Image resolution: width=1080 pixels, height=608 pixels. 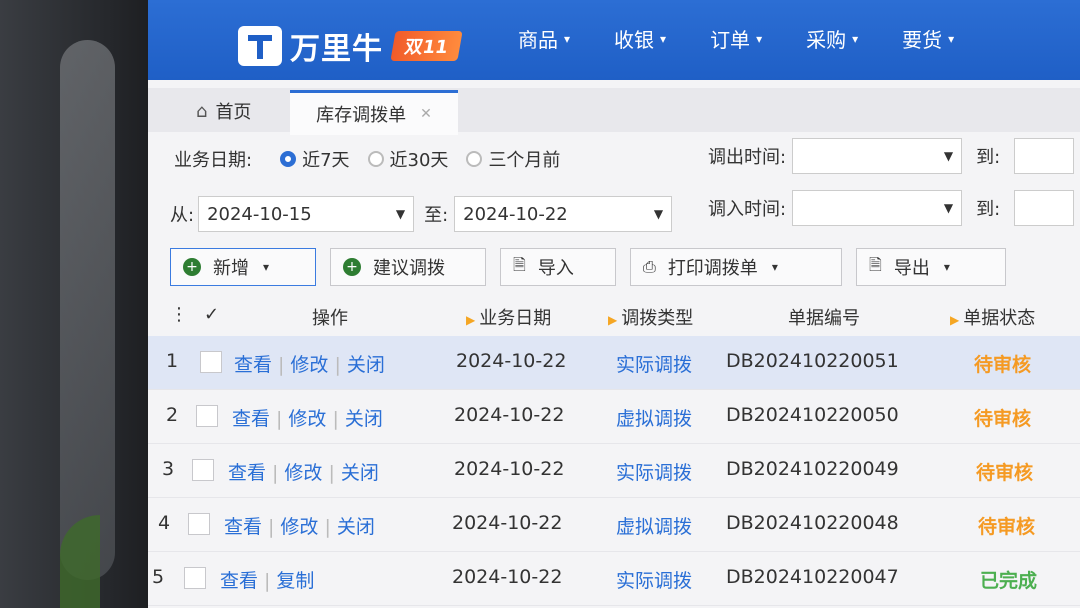 I want to click on radio-three-months-ago: 三个月前, so click(x=513, y=159).